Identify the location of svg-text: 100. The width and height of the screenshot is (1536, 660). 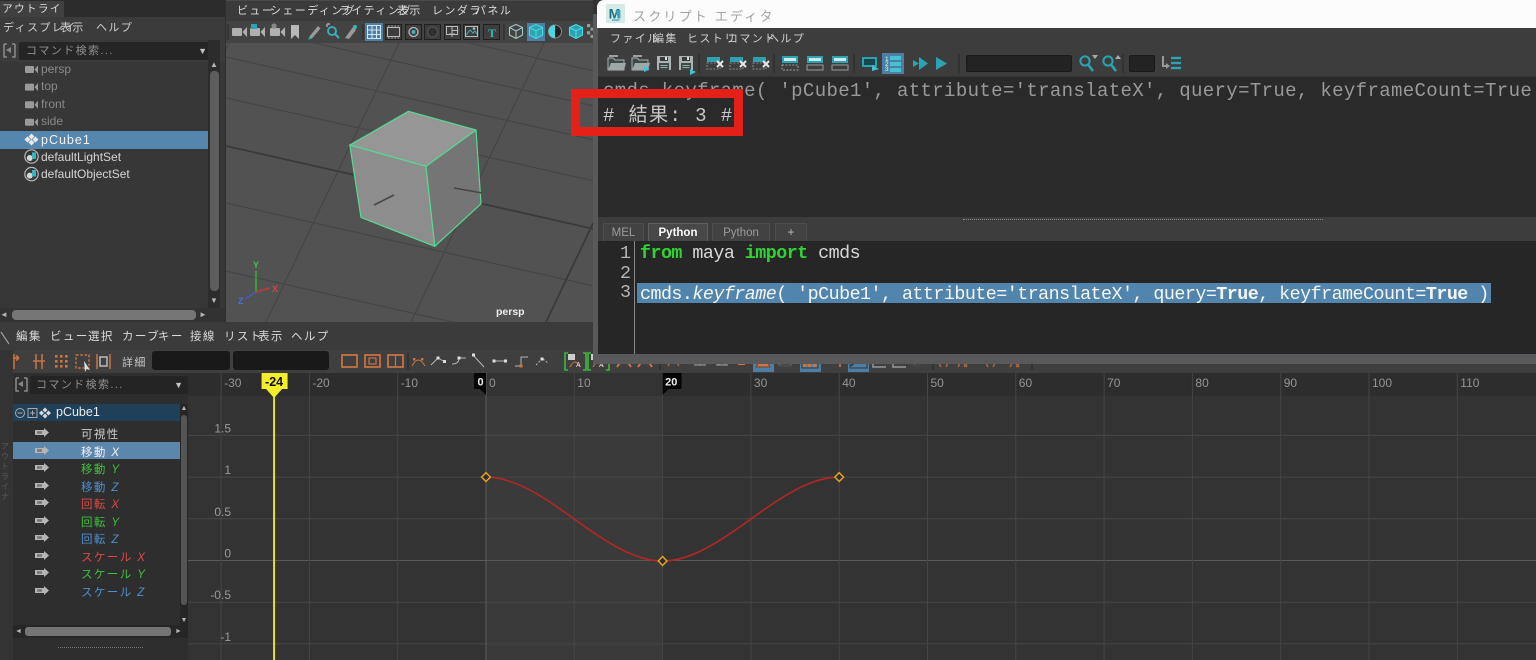
(1382, 383).